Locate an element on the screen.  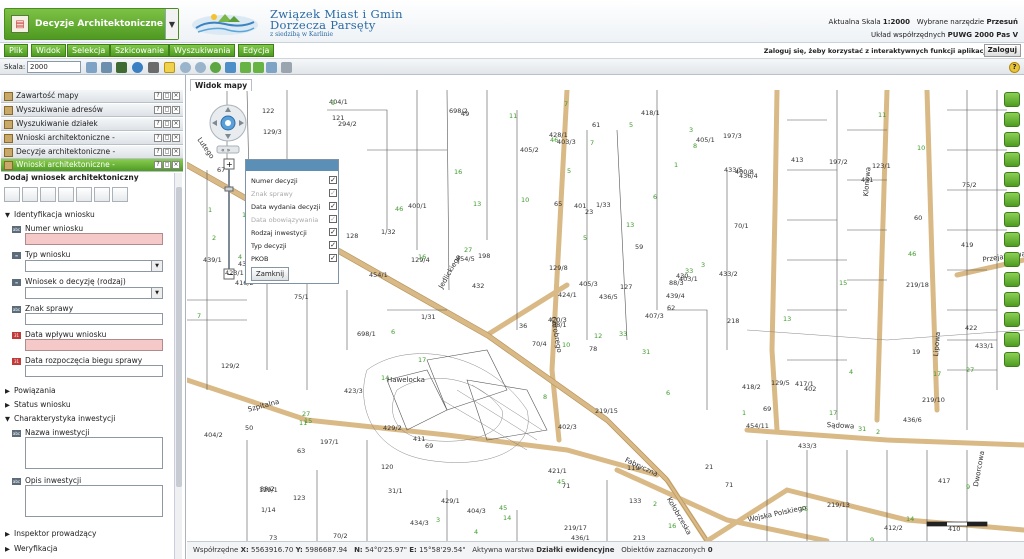
print-icon is located at coordinates (106, 67).